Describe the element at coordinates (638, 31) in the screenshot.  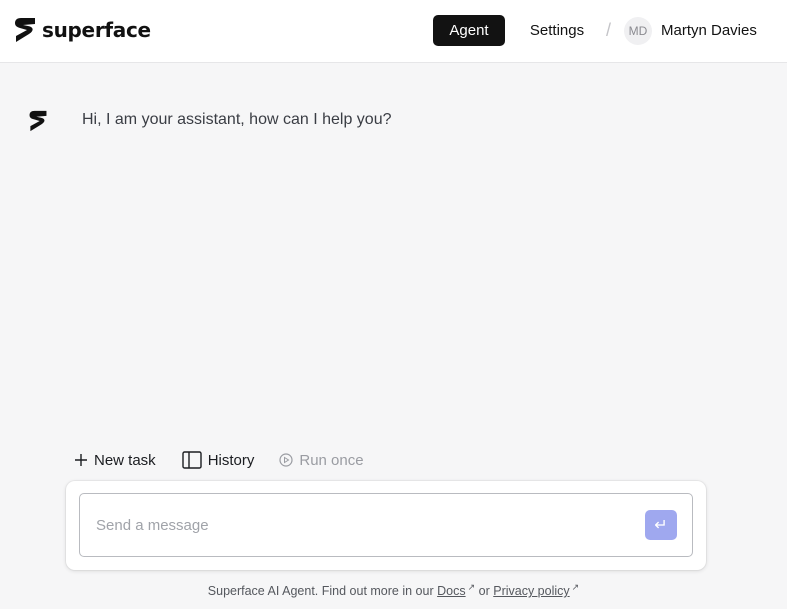
I see `user-avatar: MD` at that location.